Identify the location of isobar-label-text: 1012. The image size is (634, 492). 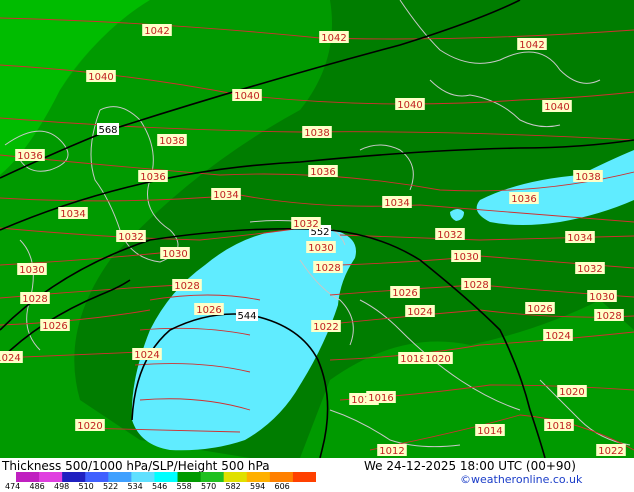
(391, 451).